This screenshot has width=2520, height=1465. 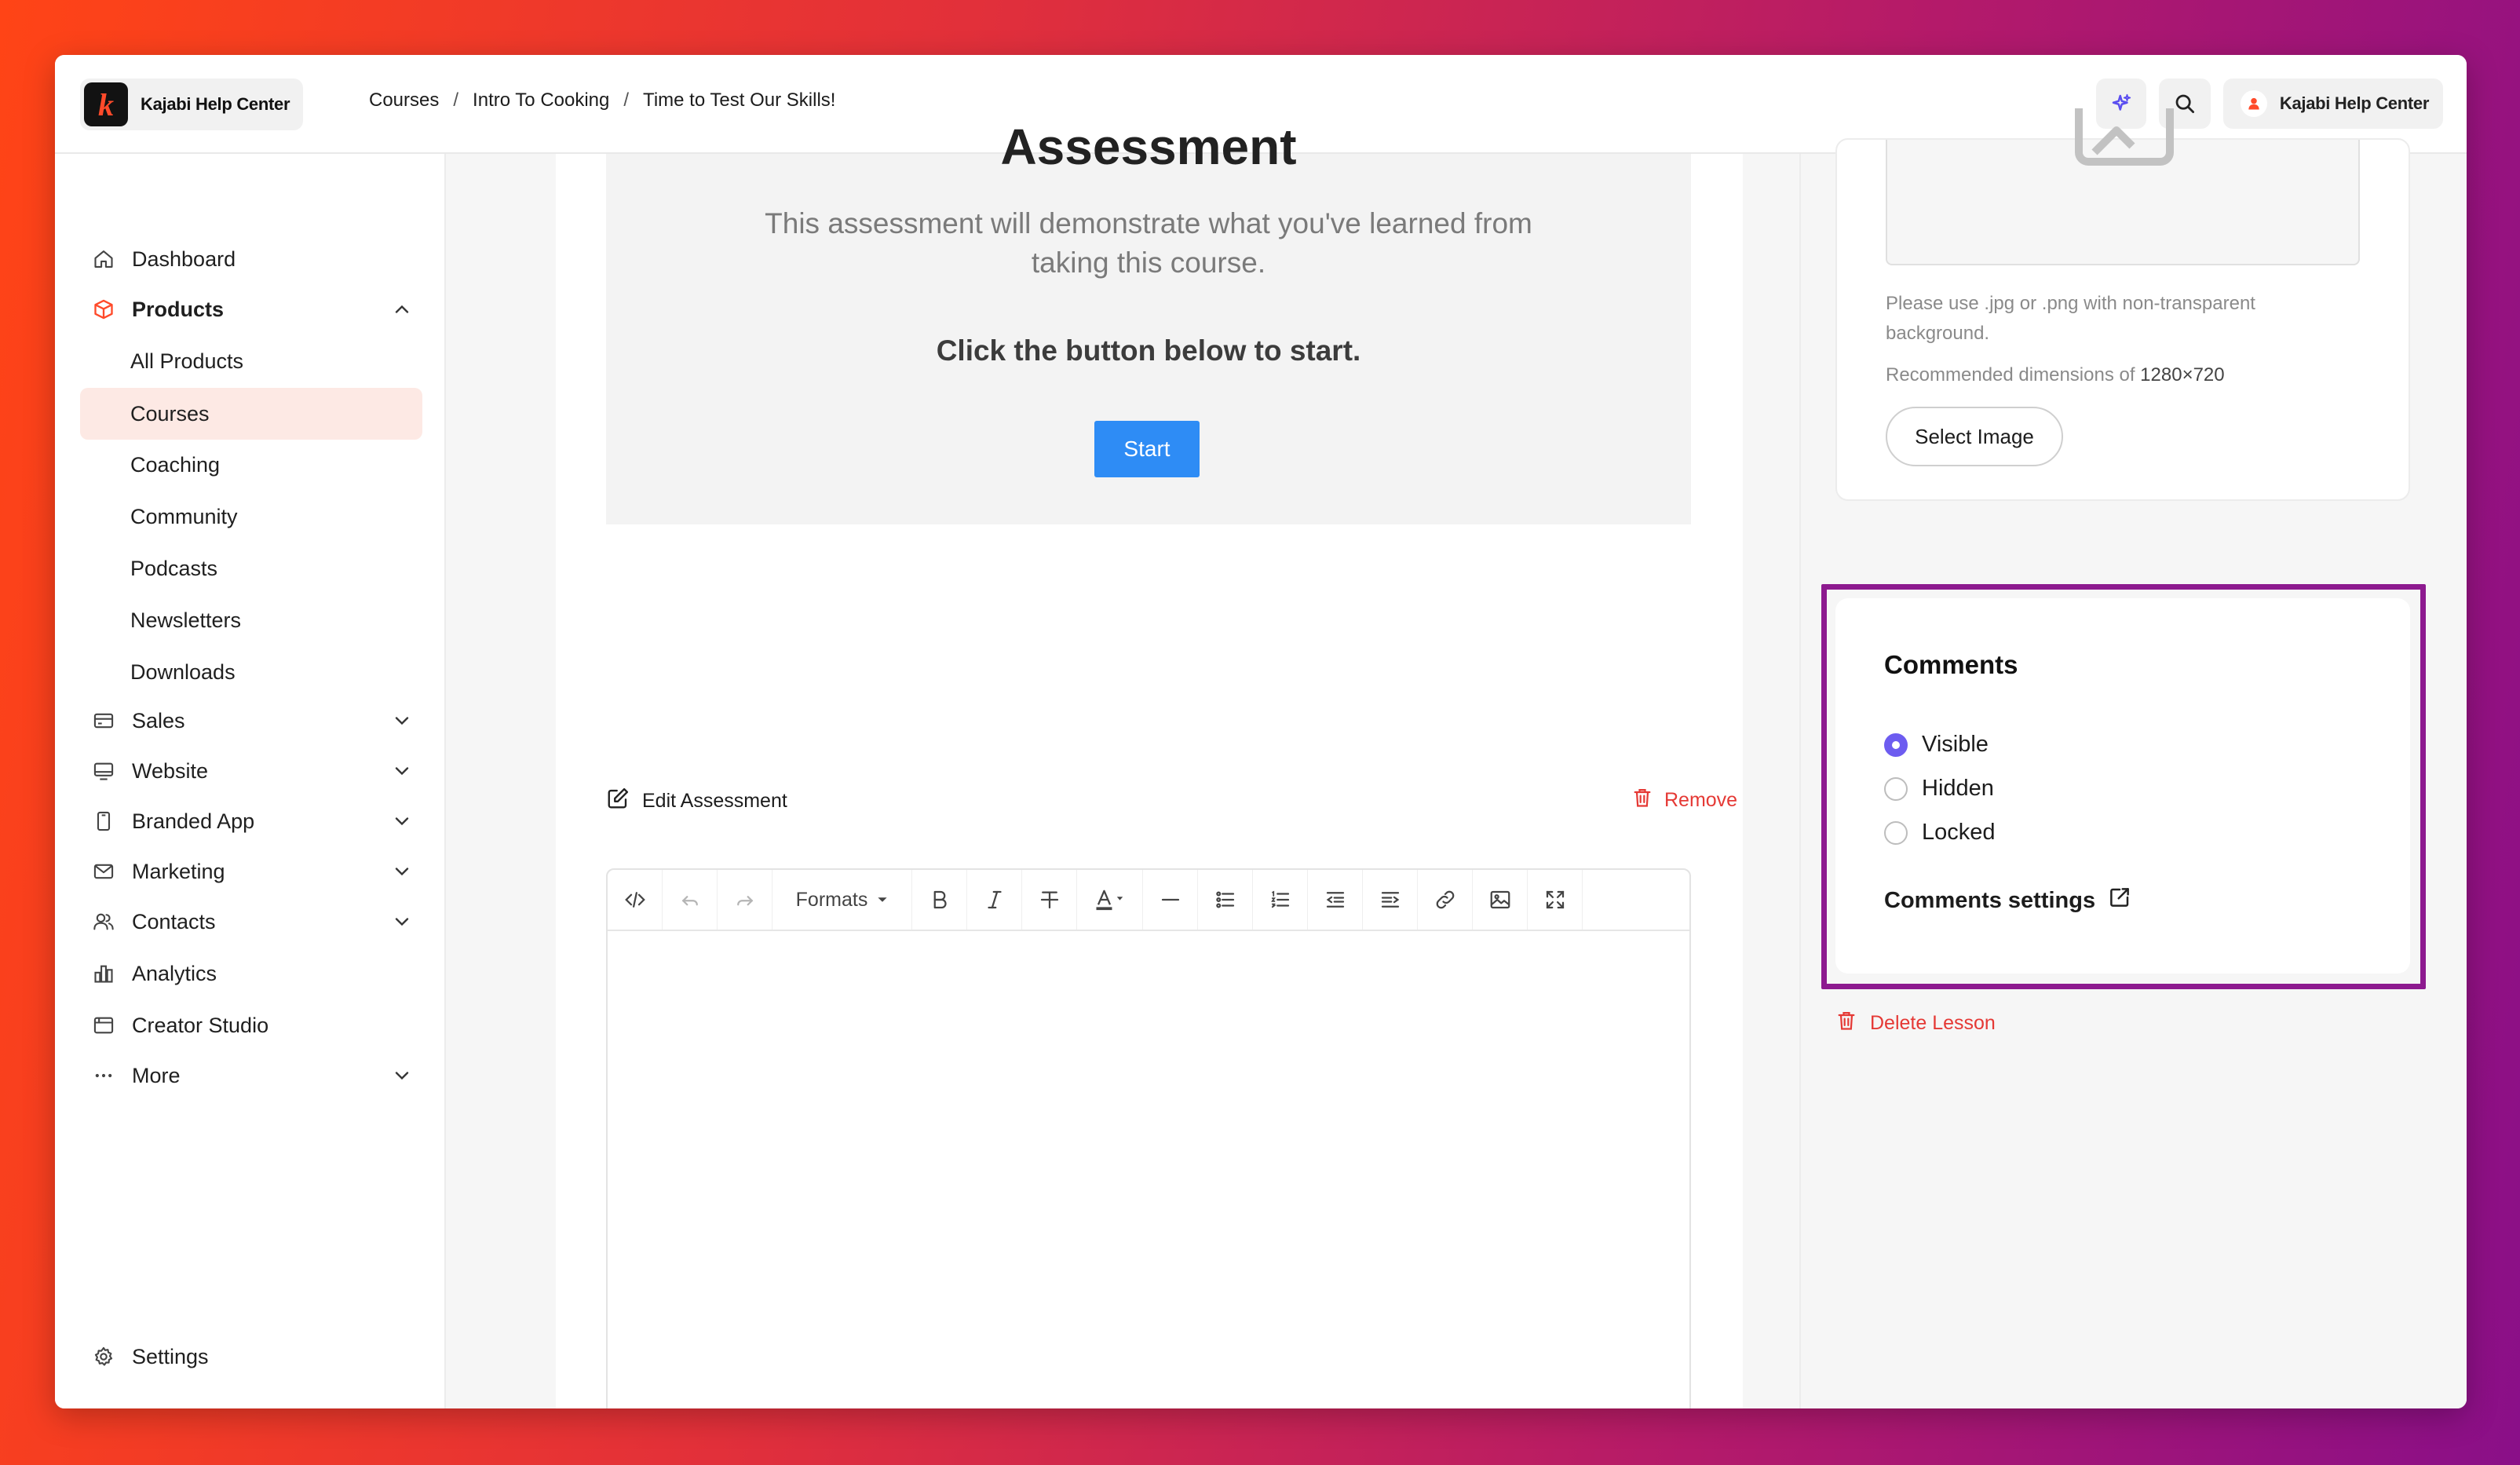 I want to click on indent-icon, so click(x=1390, y=900).